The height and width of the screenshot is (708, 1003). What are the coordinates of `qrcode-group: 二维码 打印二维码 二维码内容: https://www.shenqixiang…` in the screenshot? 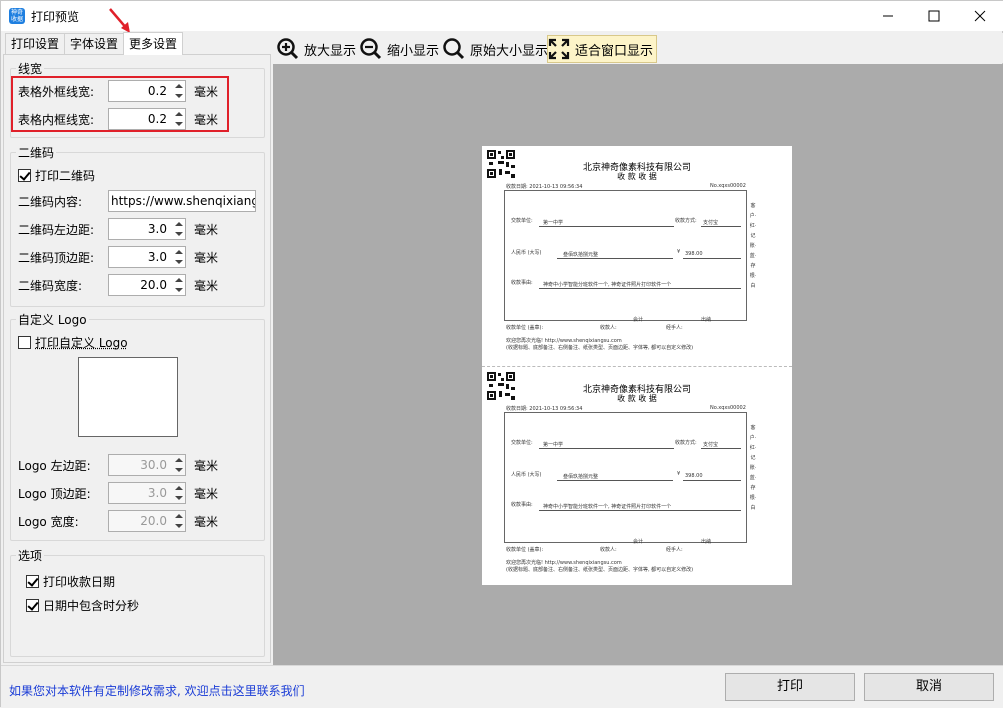 It's located at (137, 225).